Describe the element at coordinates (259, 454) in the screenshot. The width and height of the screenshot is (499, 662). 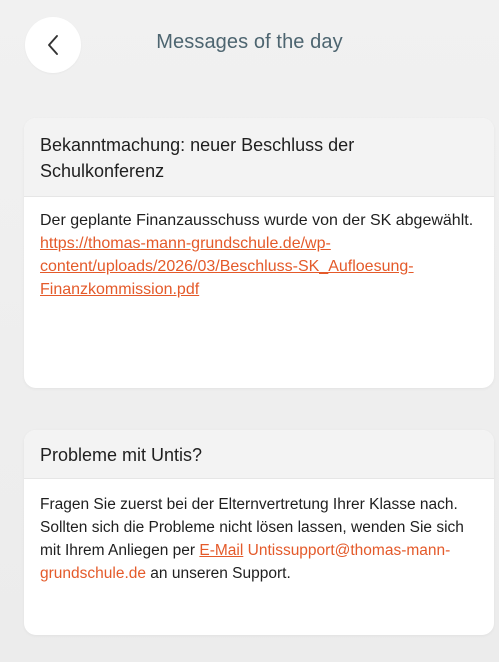
I see `message-title: Probleme mit Untis?` at that location.